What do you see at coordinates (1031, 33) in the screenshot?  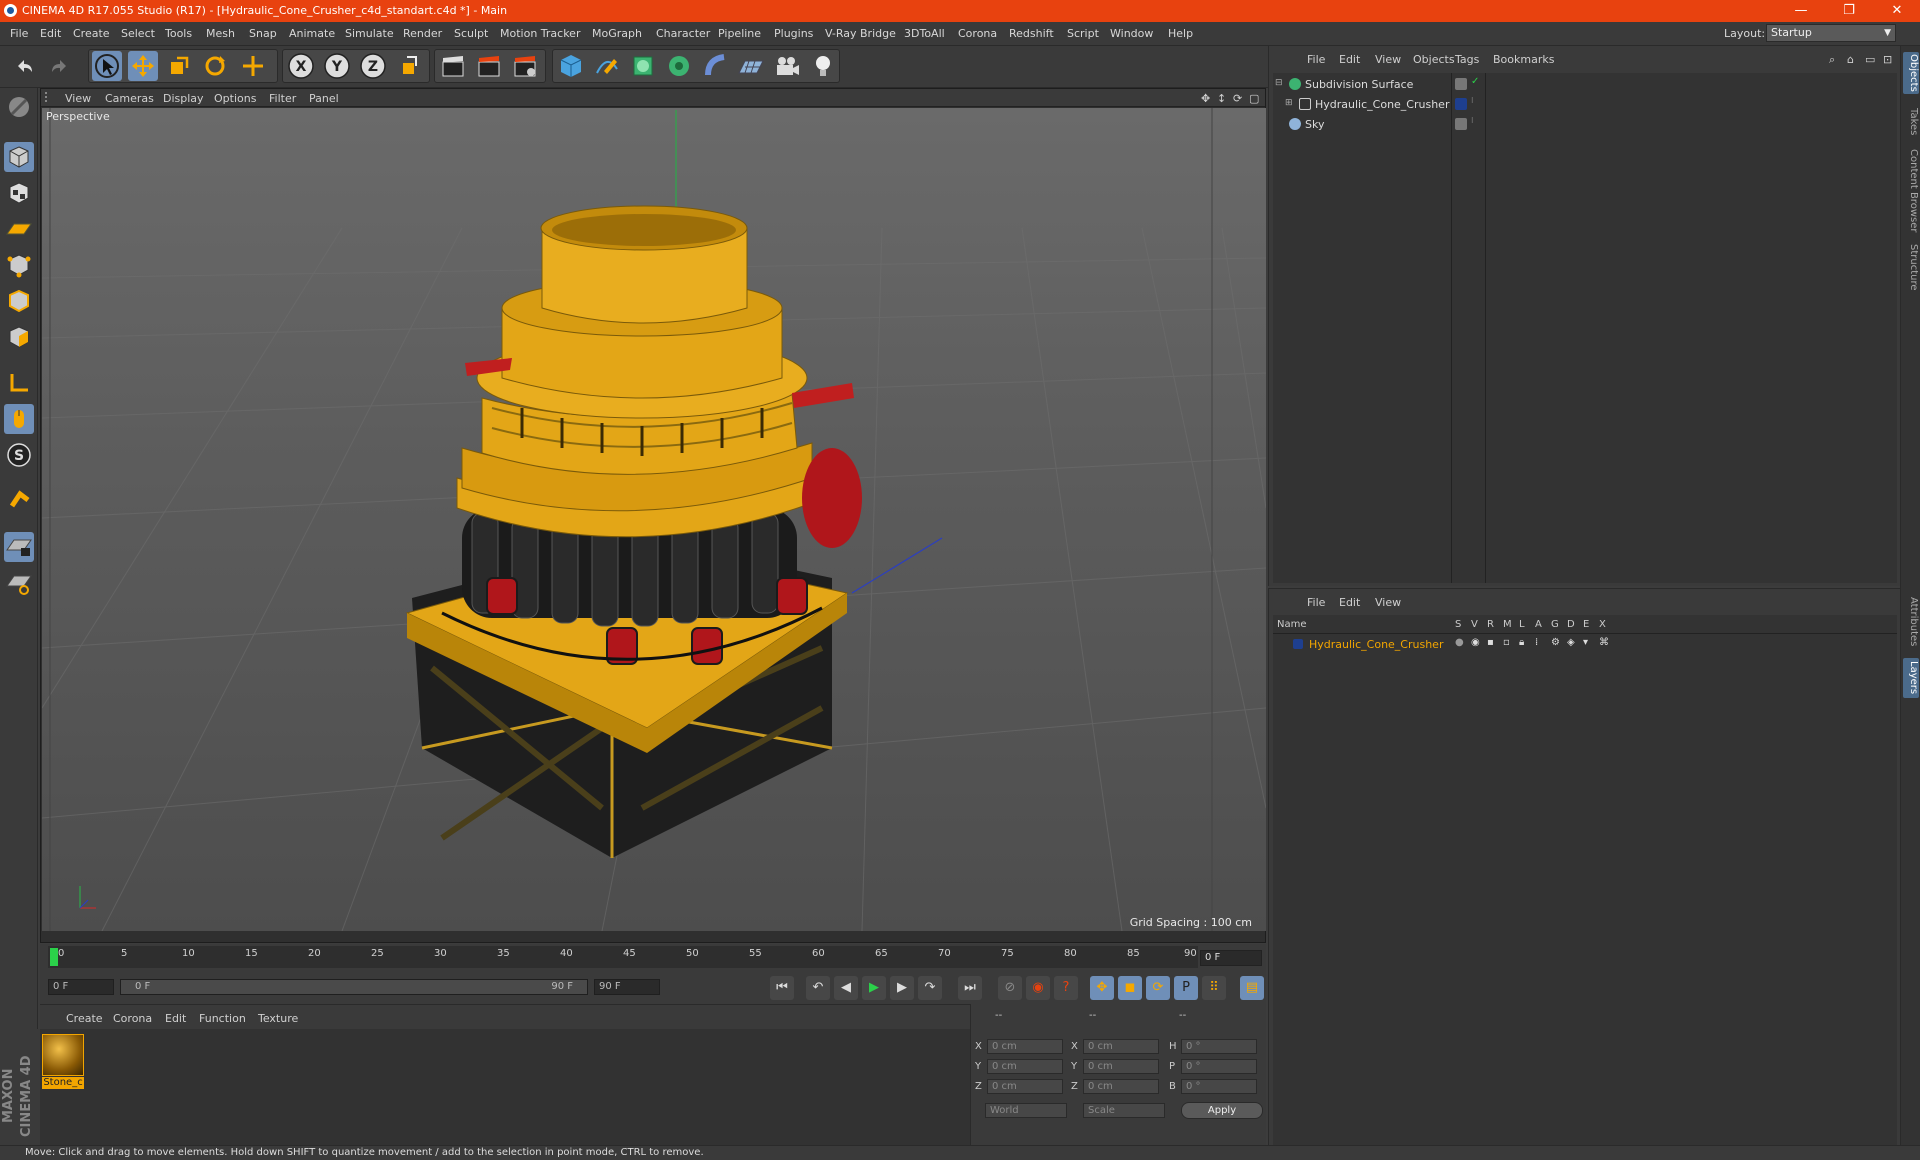 I see `menu-redshift: Redshift` at bounding box center [1031, 33].